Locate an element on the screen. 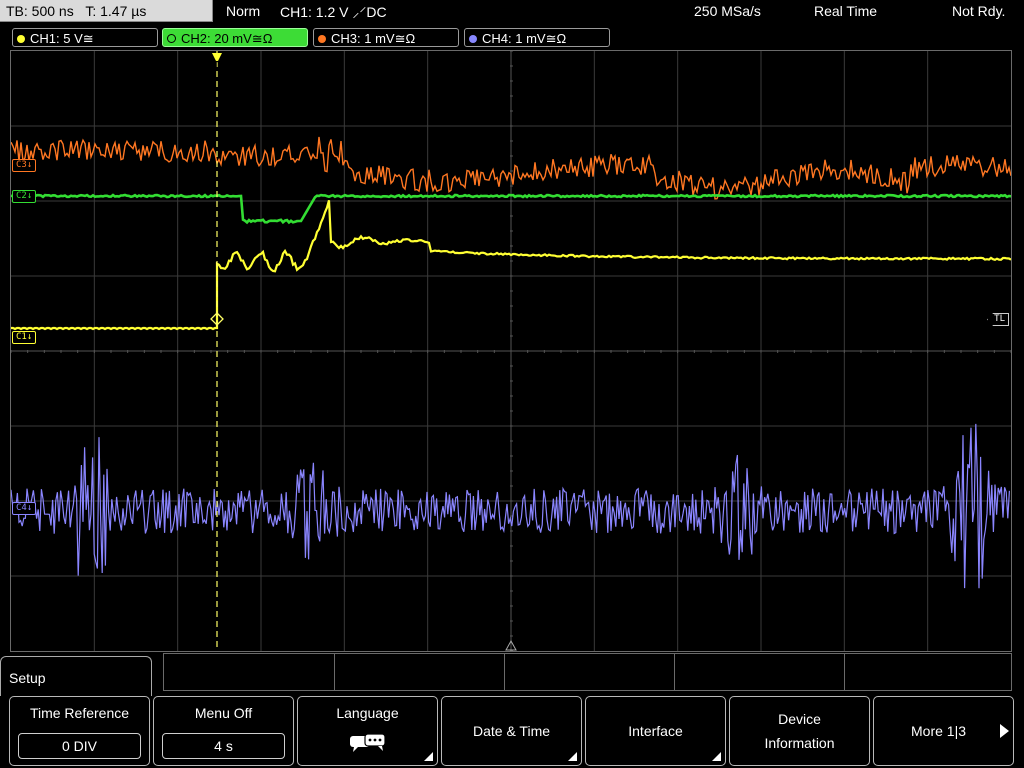 The width and height of the screenshot is (1024, 768). ch4-offset-marker: C4↓ is located at coordinates (24, 508).